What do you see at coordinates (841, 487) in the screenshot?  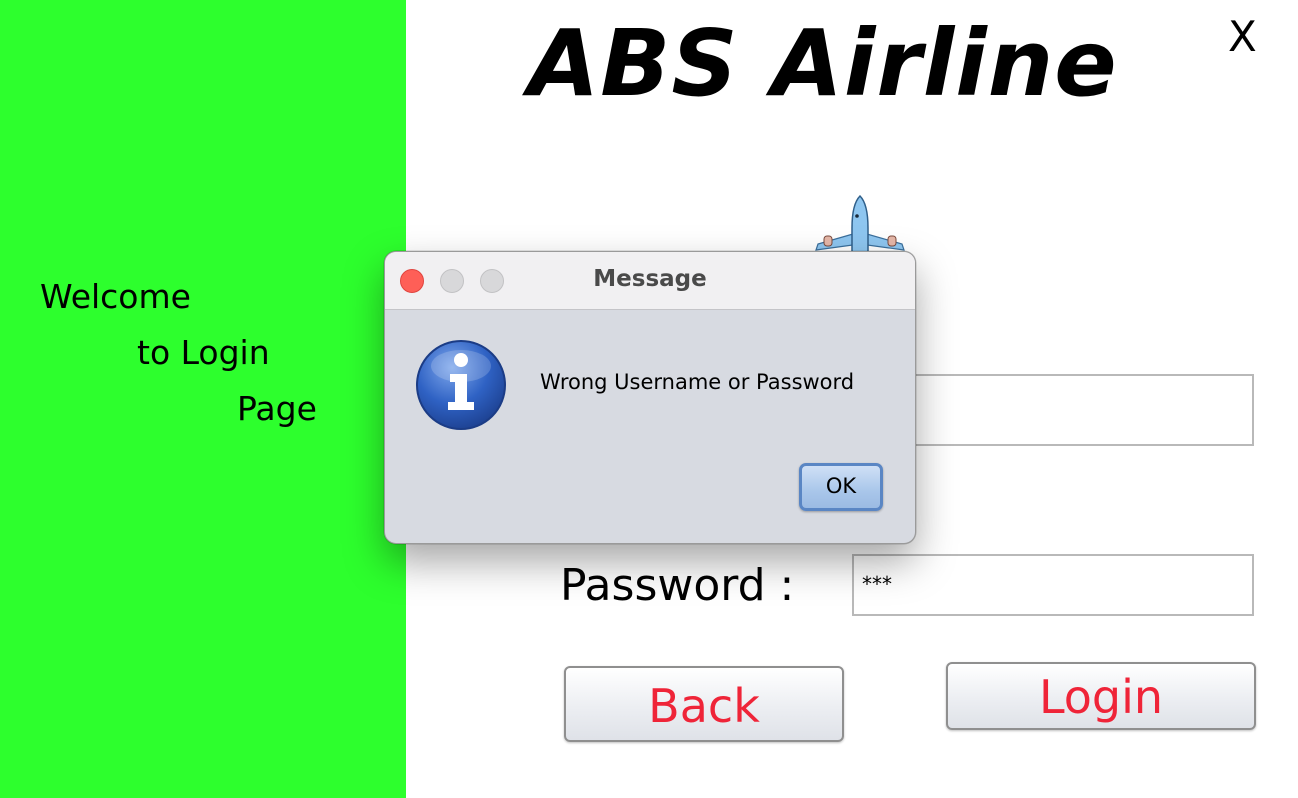 I see `ok-button: OK` at bounding box center [841, 487].